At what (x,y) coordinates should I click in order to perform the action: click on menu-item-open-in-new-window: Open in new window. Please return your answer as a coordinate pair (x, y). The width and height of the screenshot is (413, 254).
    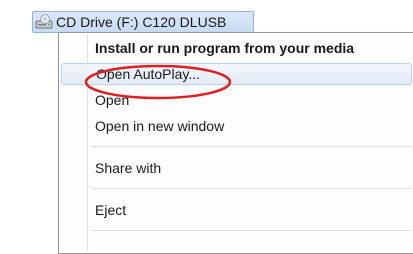
    Looking at the image, I should click on (236, 126).